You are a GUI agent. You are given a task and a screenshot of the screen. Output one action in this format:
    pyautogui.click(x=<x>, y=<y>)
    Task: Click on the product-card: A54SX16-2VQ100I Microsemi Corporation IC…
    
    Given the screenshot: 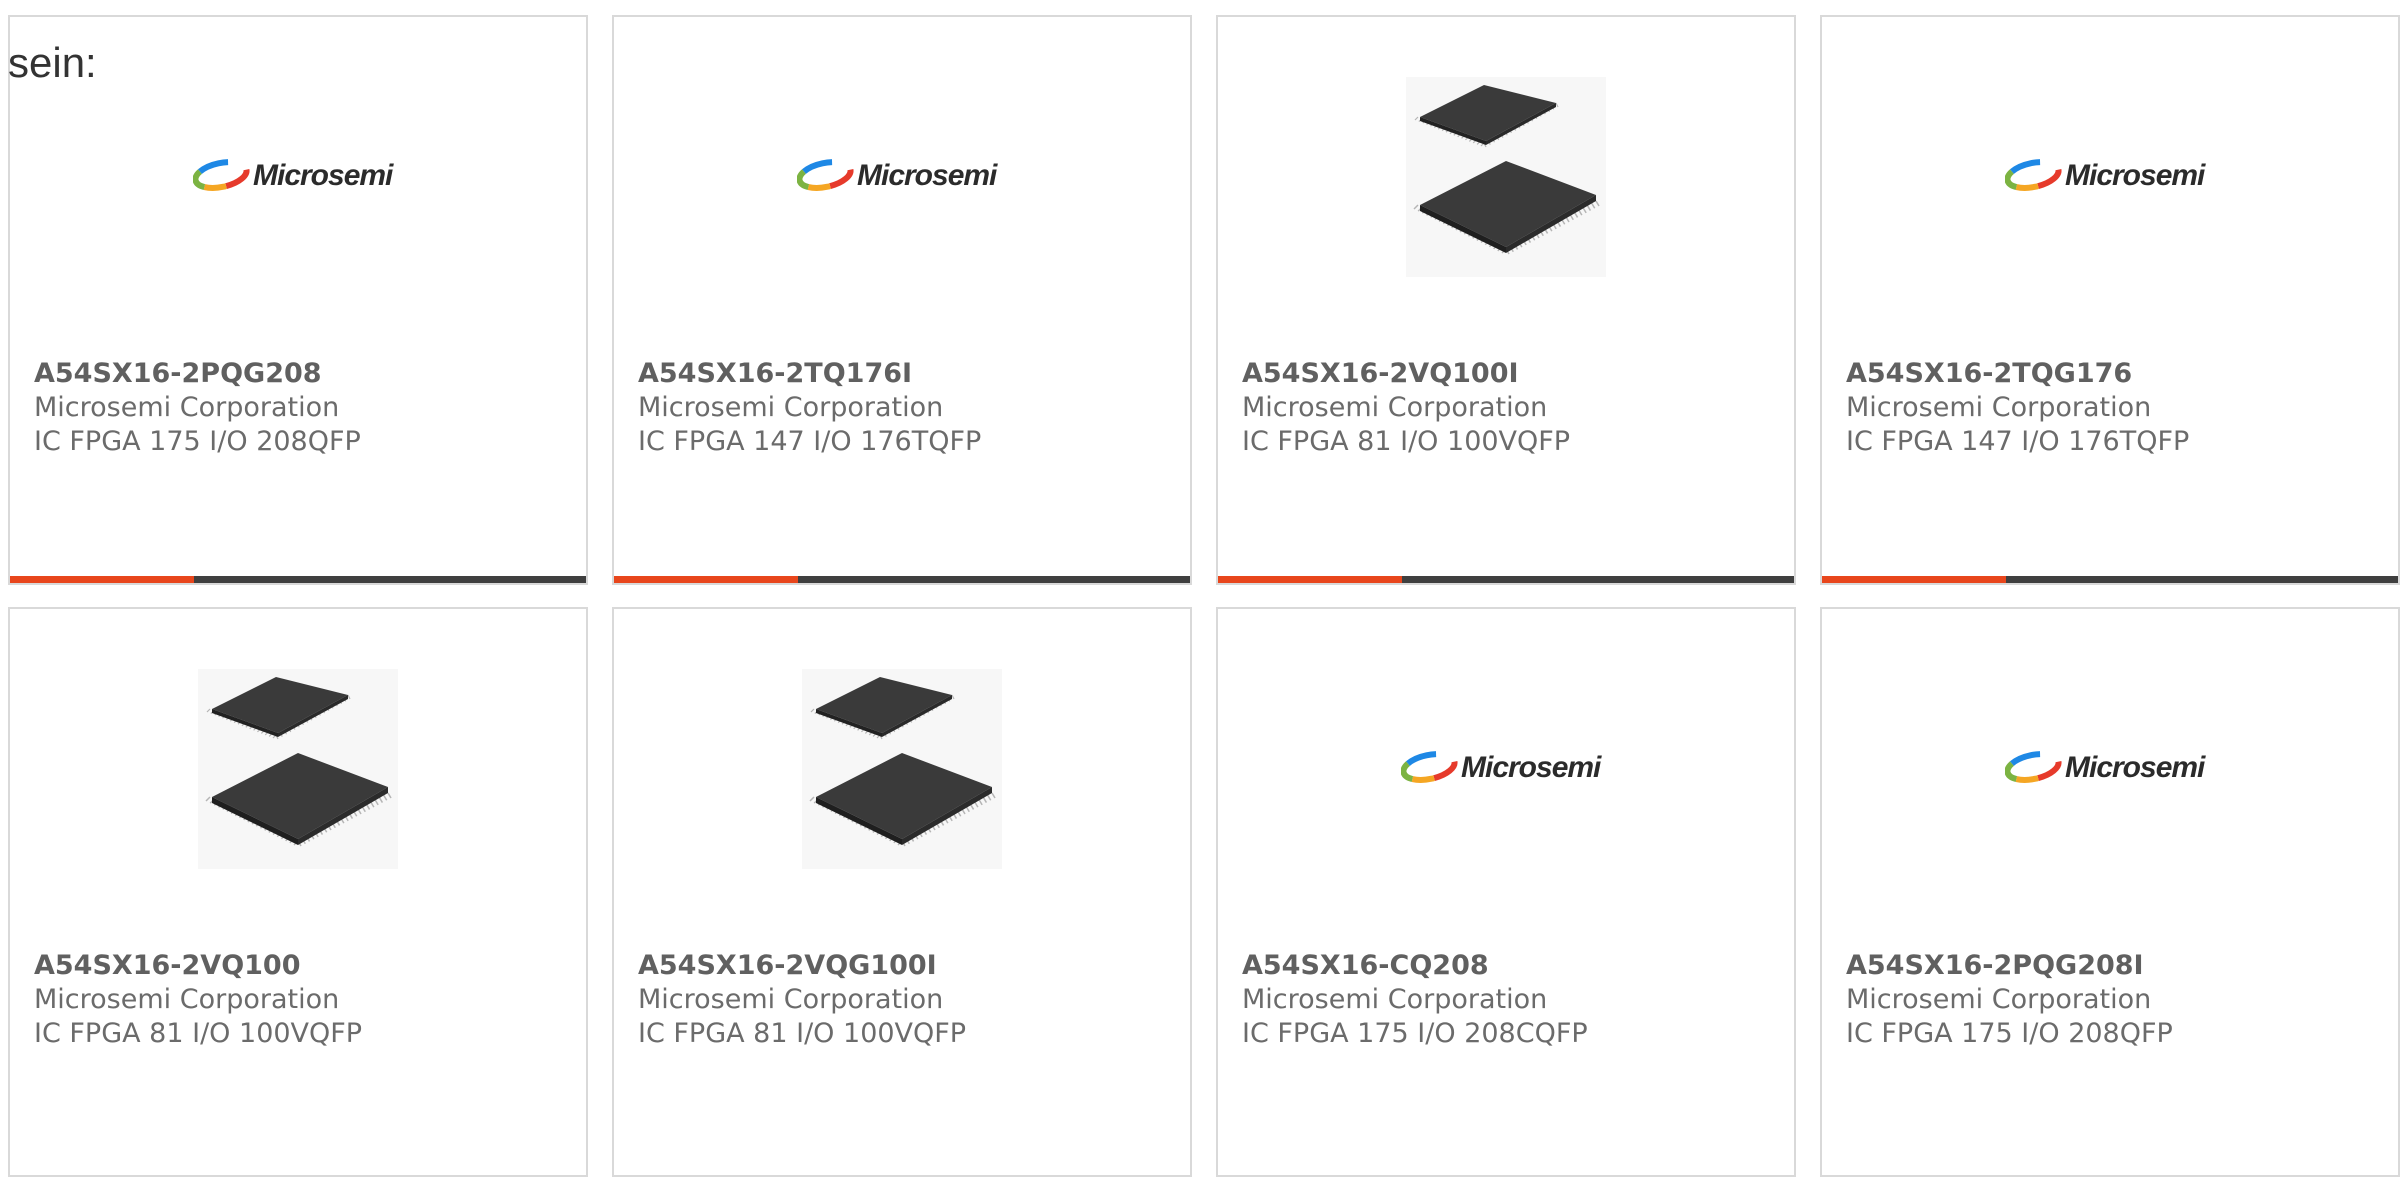 What is the action you would take?
    pyautogui.click(x=1506, y=300)
    